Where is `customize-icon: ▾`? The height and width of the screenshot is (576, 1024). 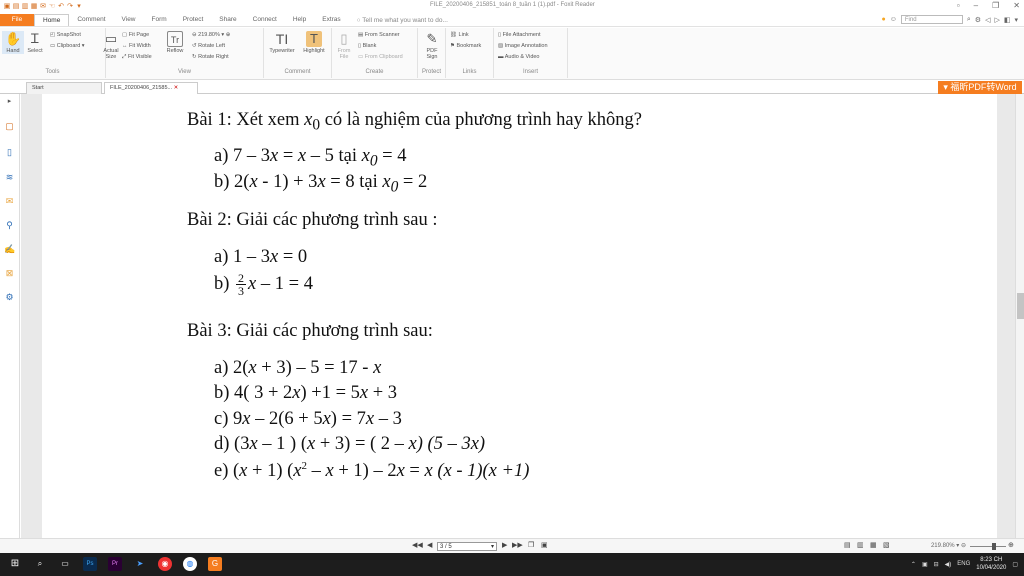 customize-icon: ▾ is located at coordinates (79, 7).